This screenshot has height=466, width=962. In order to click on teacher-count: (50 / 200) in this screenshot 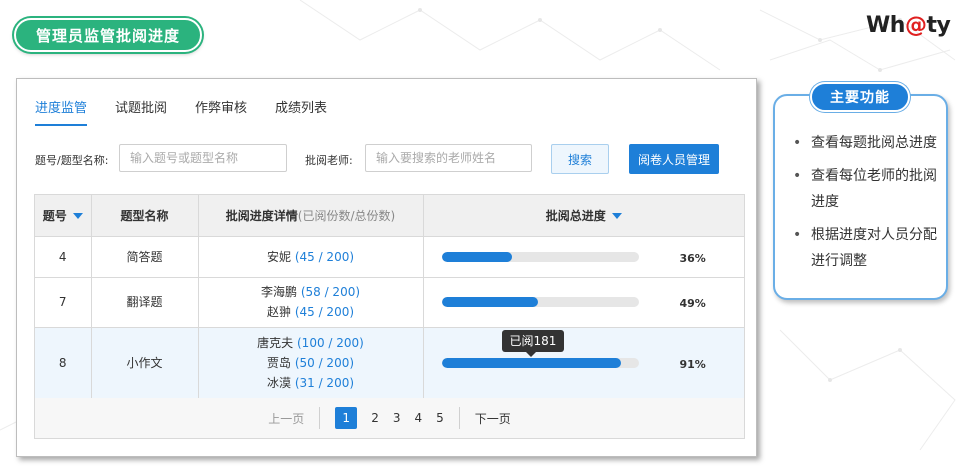, I will do `click(324, 362)`.